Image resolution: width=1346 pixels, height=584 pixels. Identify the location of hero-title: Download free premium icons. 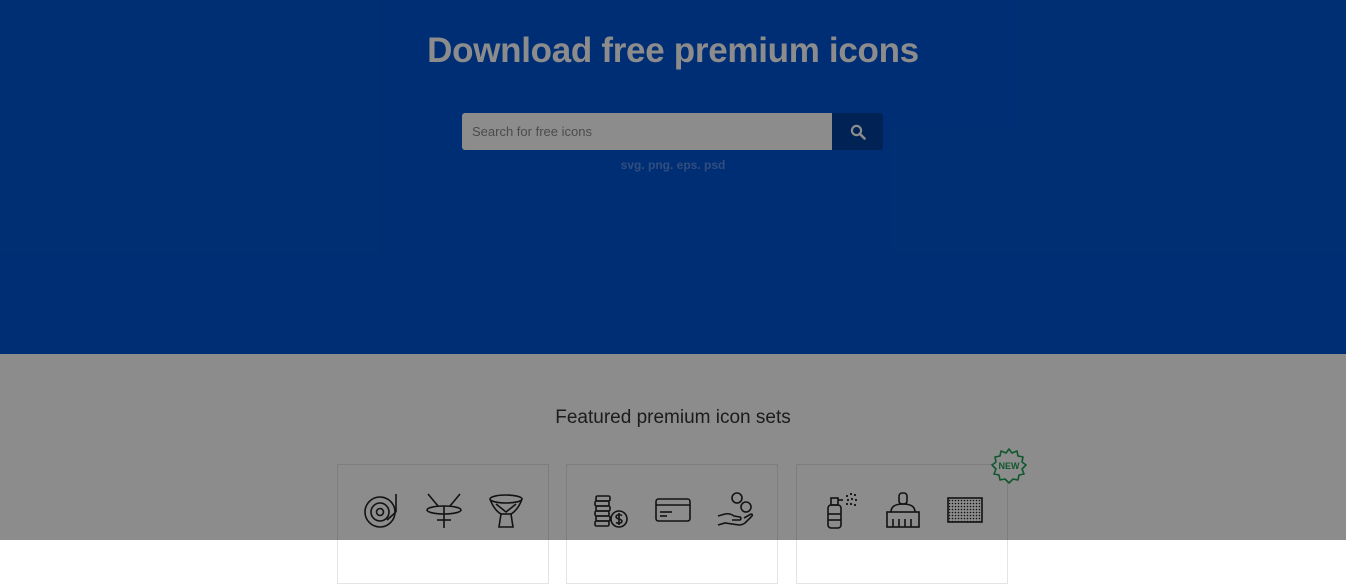
(673, 50).